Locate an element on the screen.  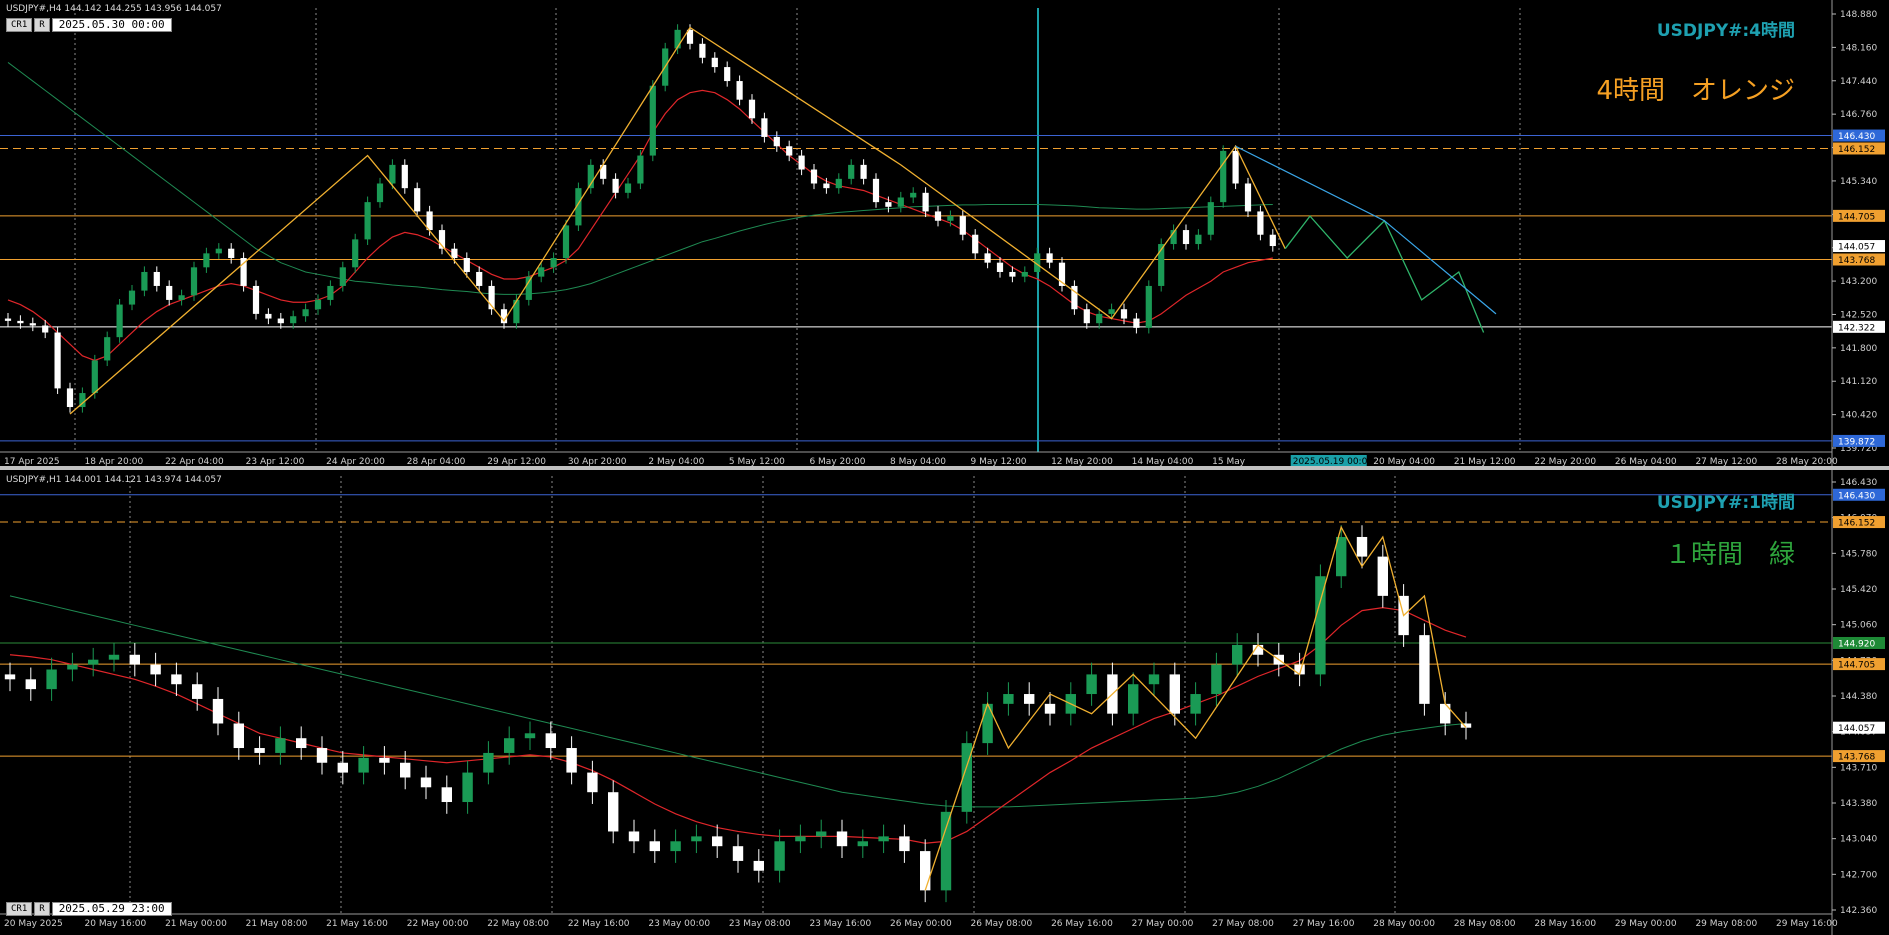
undefined-x-tick-label: 27 May 00:00 is located at coordinates (1163, 924).